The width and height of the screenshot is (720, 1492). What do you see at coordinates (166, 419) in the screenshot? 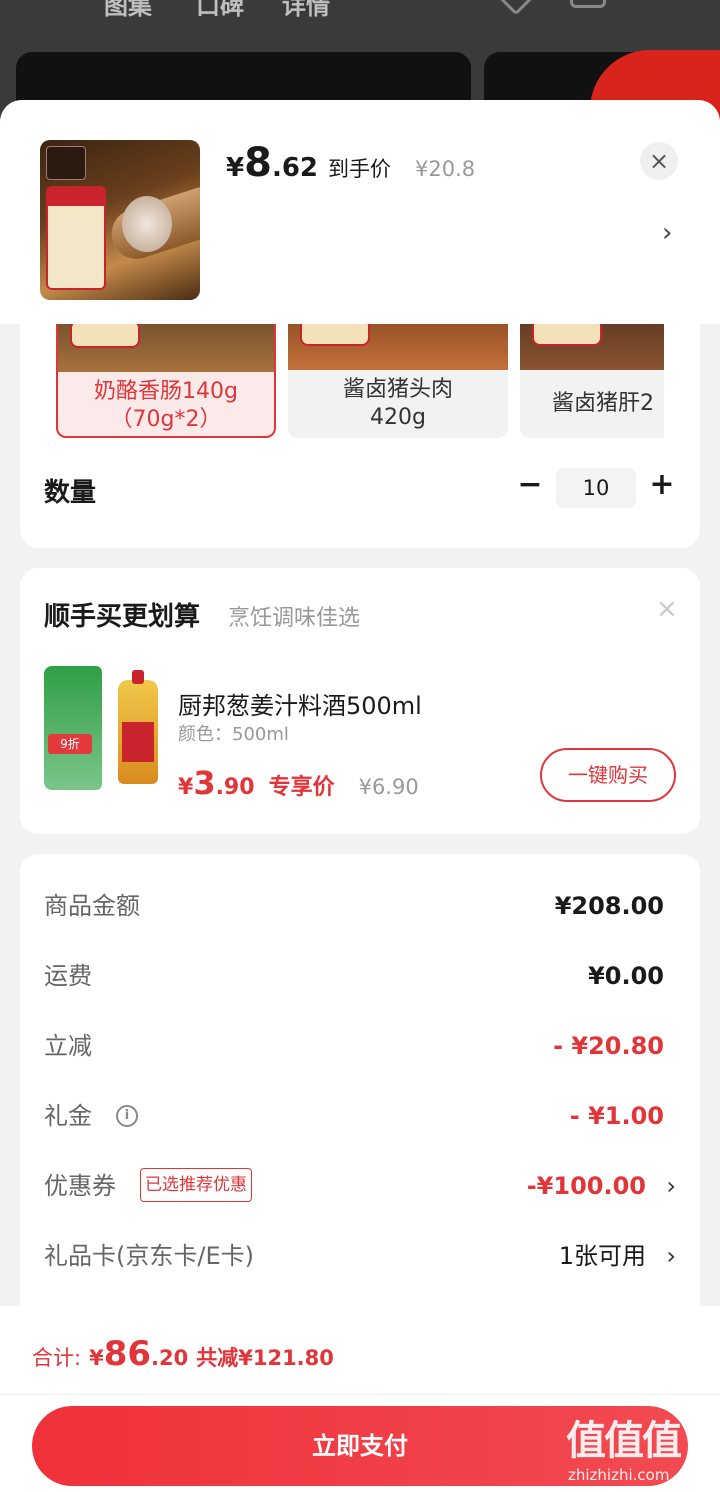
I see `variant-label-line2: （70g*2）` at bounding box center [166, 419].